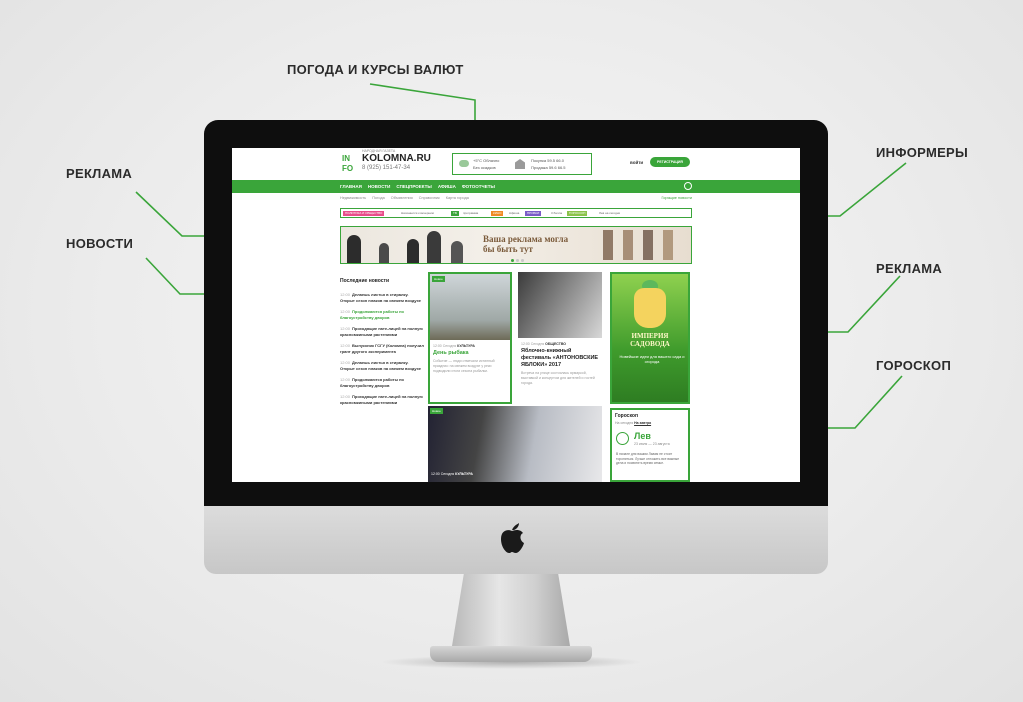 The width and height of the screenshot is (1023, 702). I want to click on fx-buy-label: Покупка, so click(539, 160).